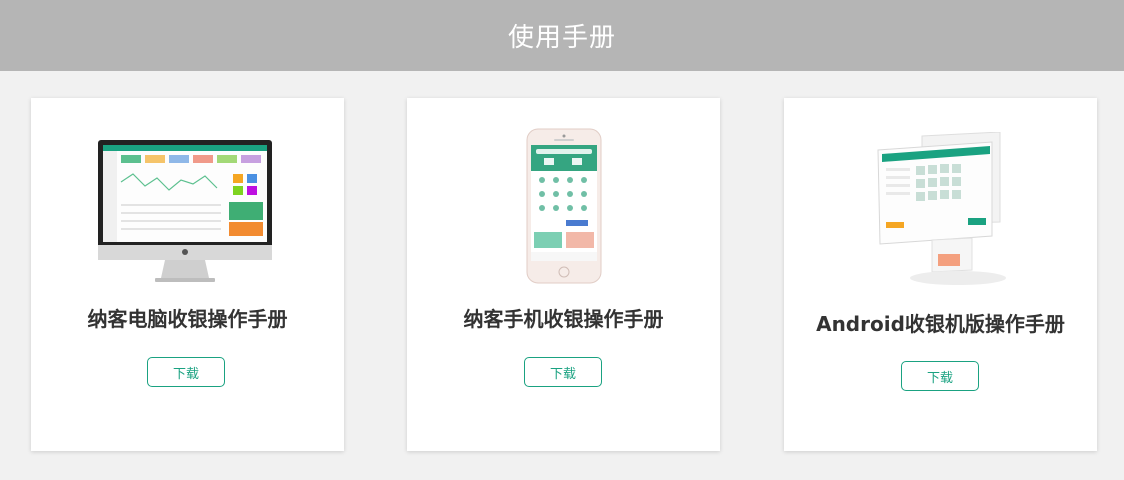 This screenshot has height=480, width=1124. I want to click on card-title: 纳客电脑收银操作手册, so click(187, 319).